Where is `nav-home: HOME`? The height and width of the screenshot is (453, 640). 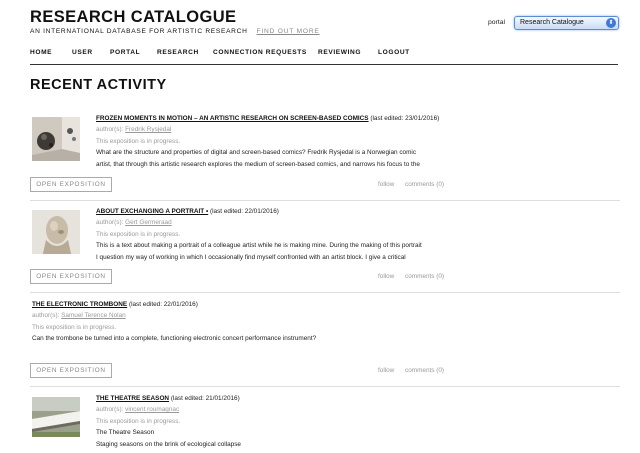 nav-home: HOME is located at coordinates (51, 52).